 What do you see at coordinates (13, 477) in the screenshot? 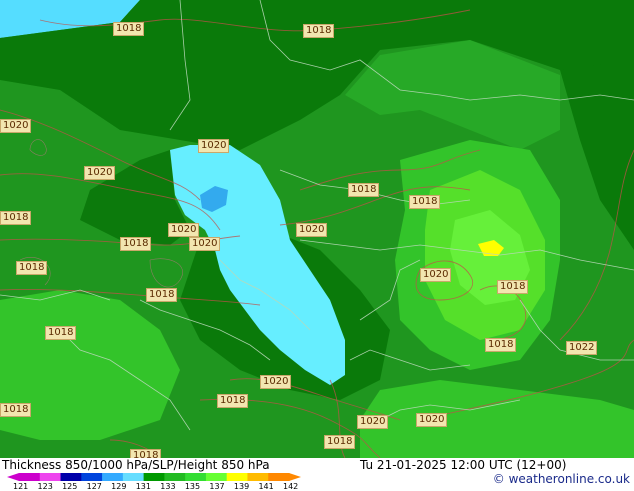
I see `scale-arrow-left` at bounding box center [13, 477].